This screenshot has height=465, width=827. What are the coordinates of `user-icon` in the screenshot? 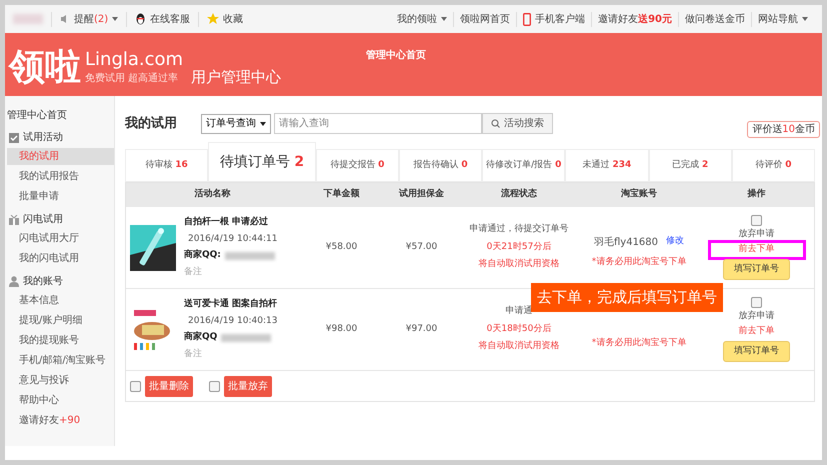 It's located at (14, 281).